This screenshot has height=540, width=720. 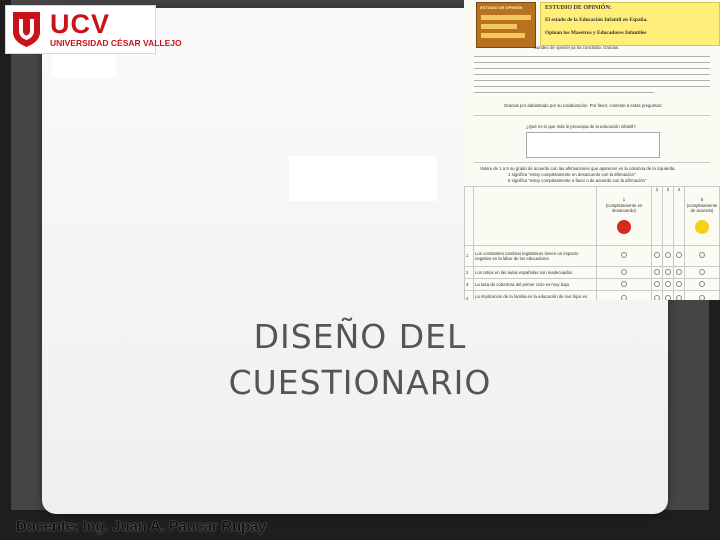 What do you see at coordinates (501, 7) in the screenshot?
I see `thumb-title: ESTUDIO DE OPINIÓN` at bounding box center [501, 7].